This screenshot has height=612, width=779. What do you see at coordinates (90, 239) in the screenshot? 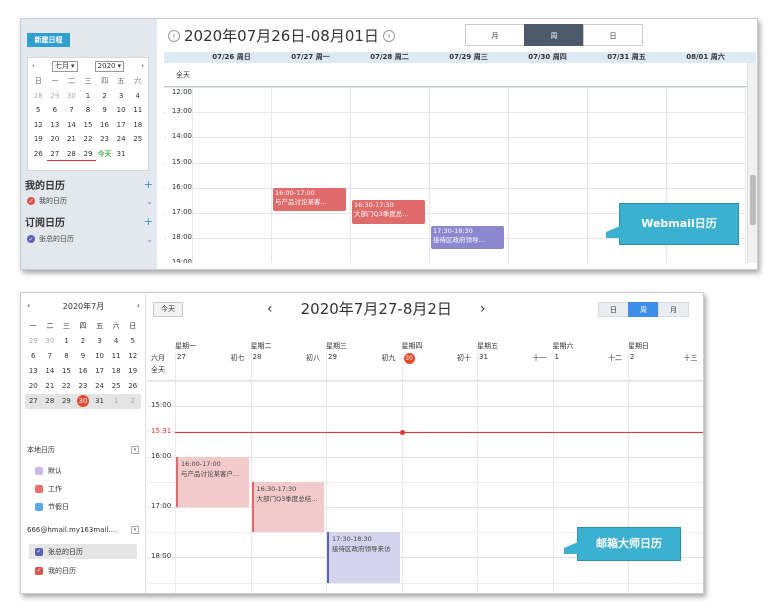
I see `calendar-item-zhang: ✓ 张总的日历 ⌄` at bounding box center [90, 239].